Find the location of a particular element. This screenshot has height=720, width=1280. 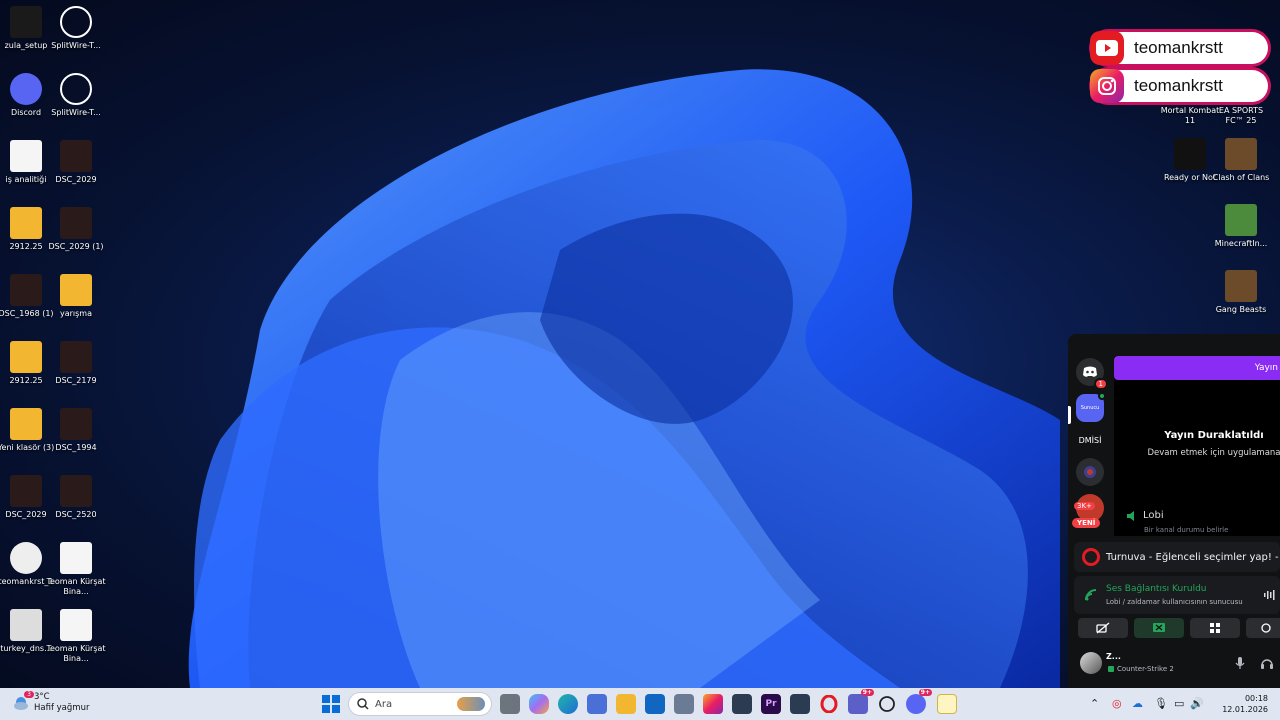

server-icon-active: Sunucu is located at coordinates (1091, 407).